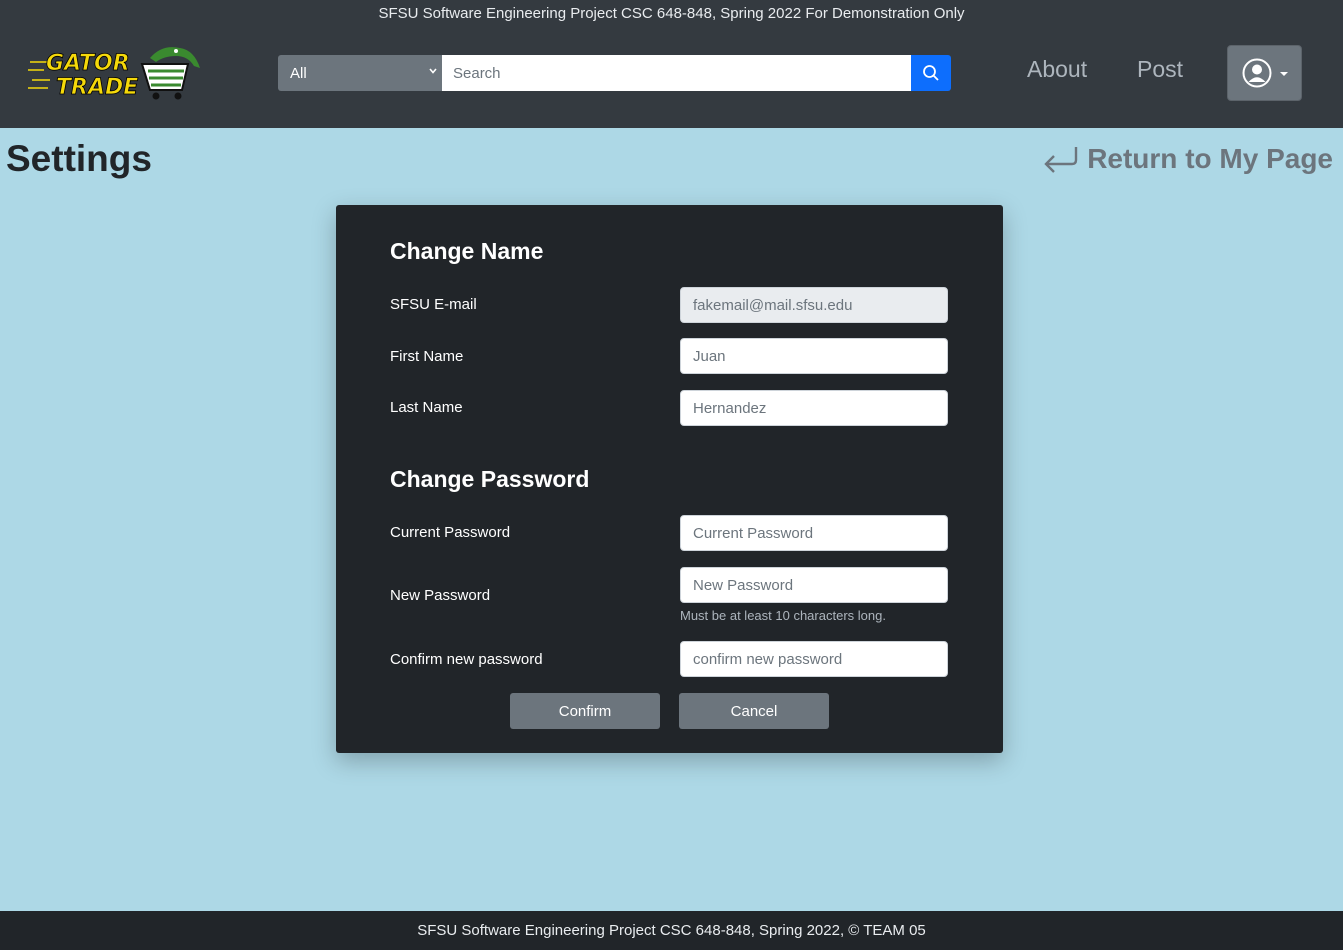  I want to click on email-label: SFSU E-mail, so click(433, 304).